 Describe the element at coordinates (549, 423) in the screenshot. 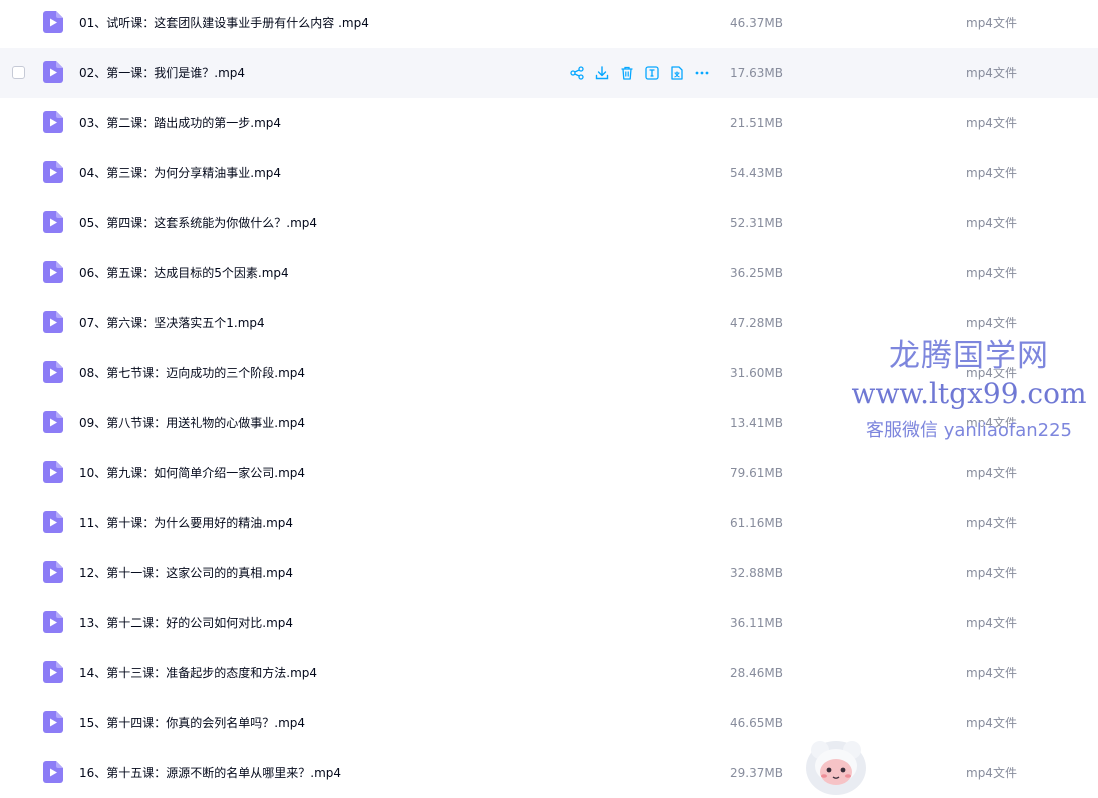

I see `file-row: 09、第八节课：用送礼物的心做事业.mp4 13.41MB mp4文件` at that location.